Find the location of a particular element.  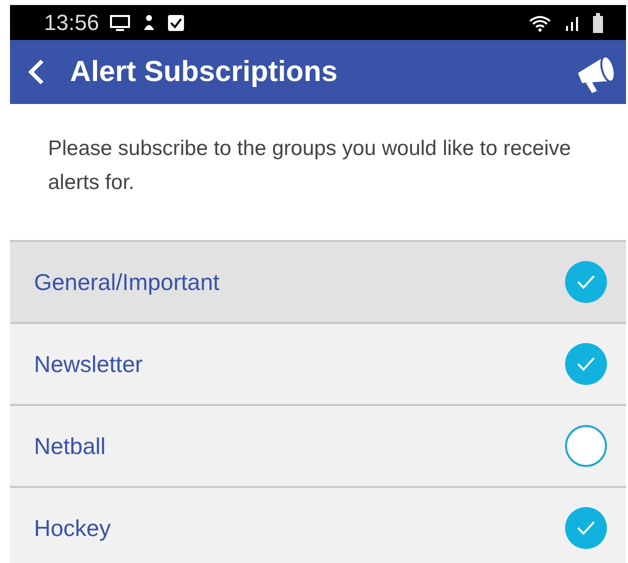

back-button is located at coordinates (36, 72).